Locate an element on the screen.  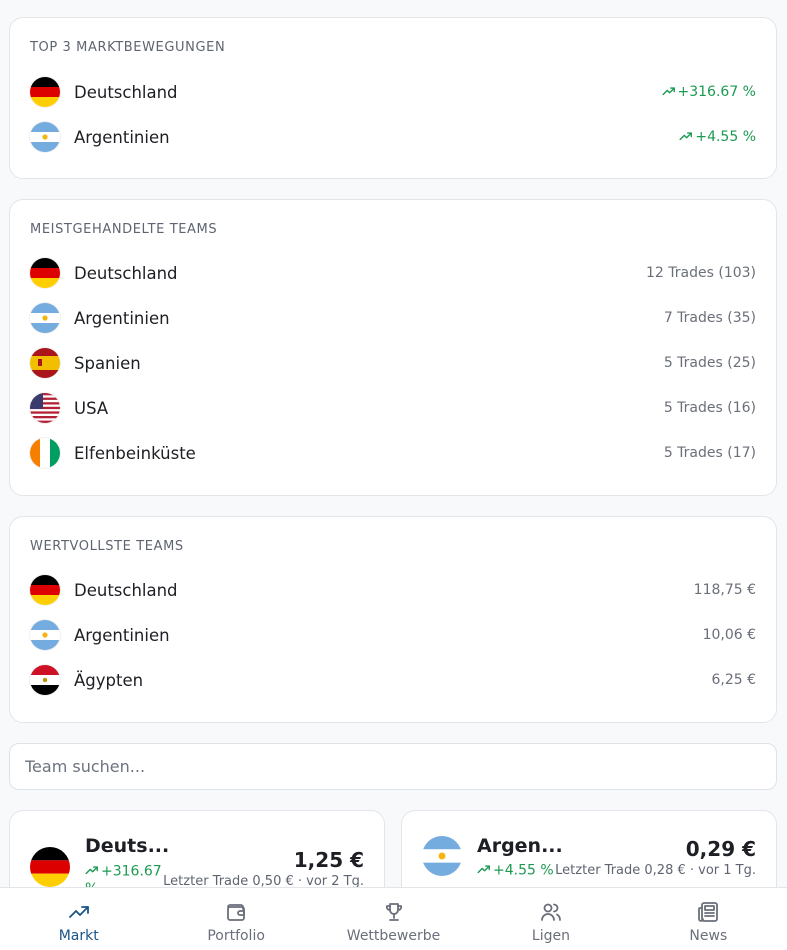
newspaper-icon is located at coordinates (708, 912).